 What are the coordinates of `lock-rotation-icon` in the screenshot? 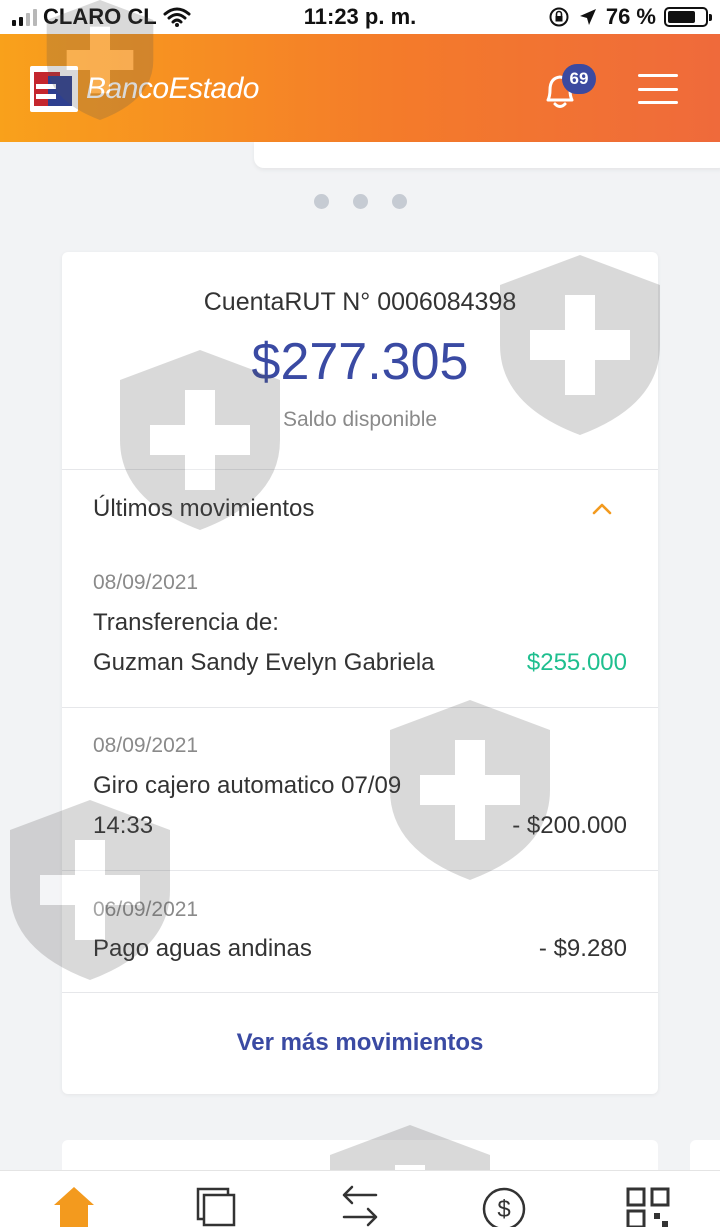 It's located at (559, 17).